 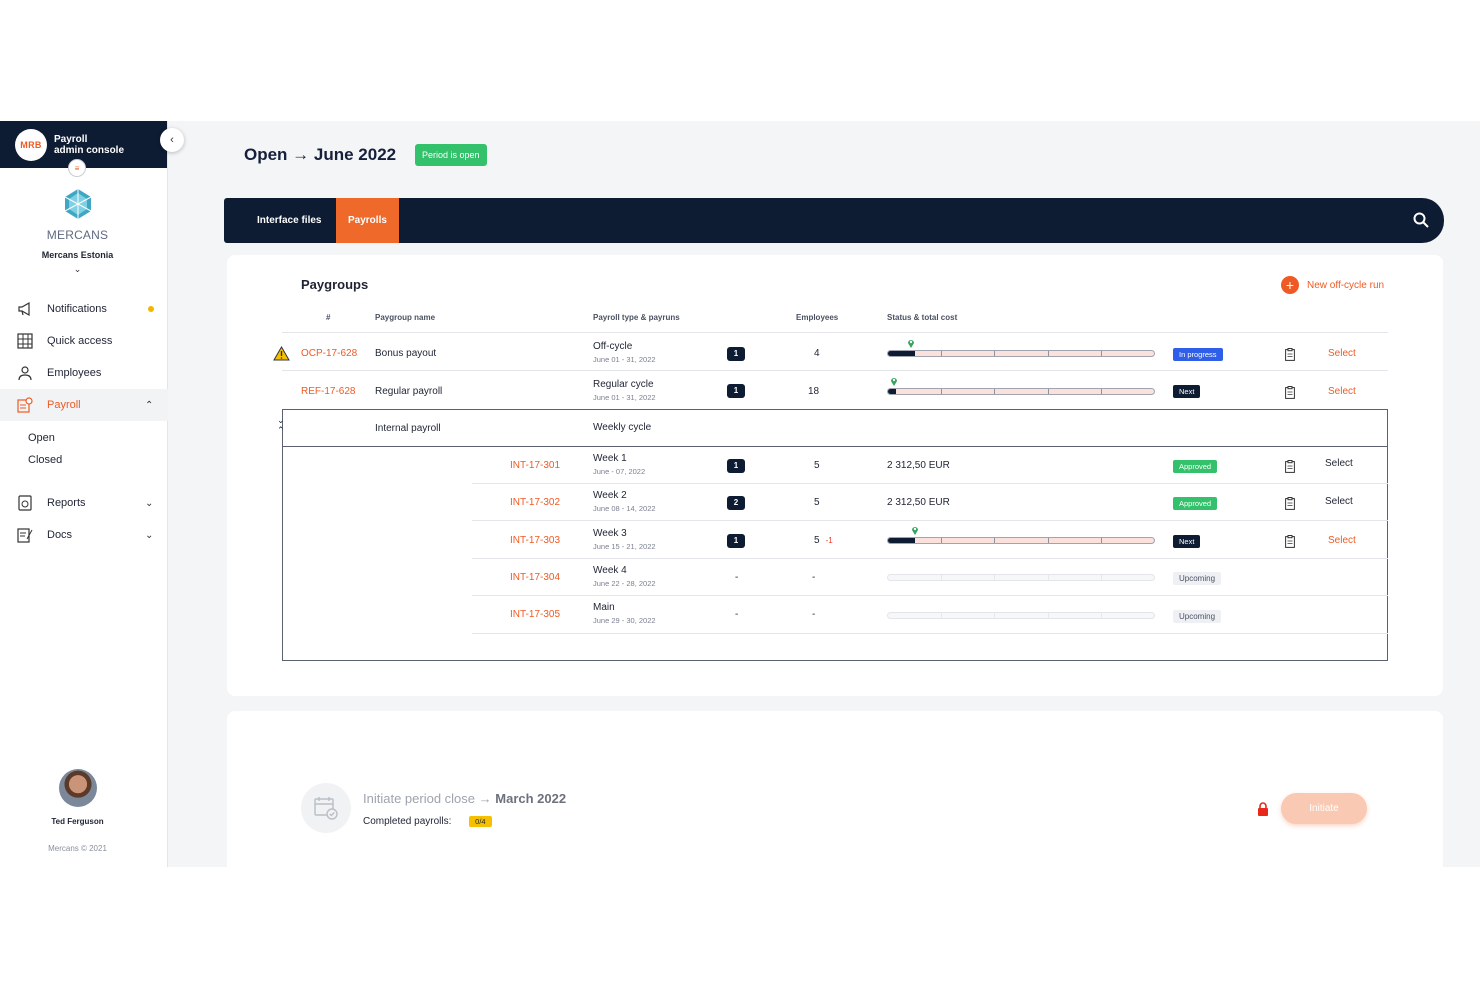 What do you see at coordinates (531, 798) in the screenshot?
I see `period-close-month: March 2022` at bounding box center [531, 798].